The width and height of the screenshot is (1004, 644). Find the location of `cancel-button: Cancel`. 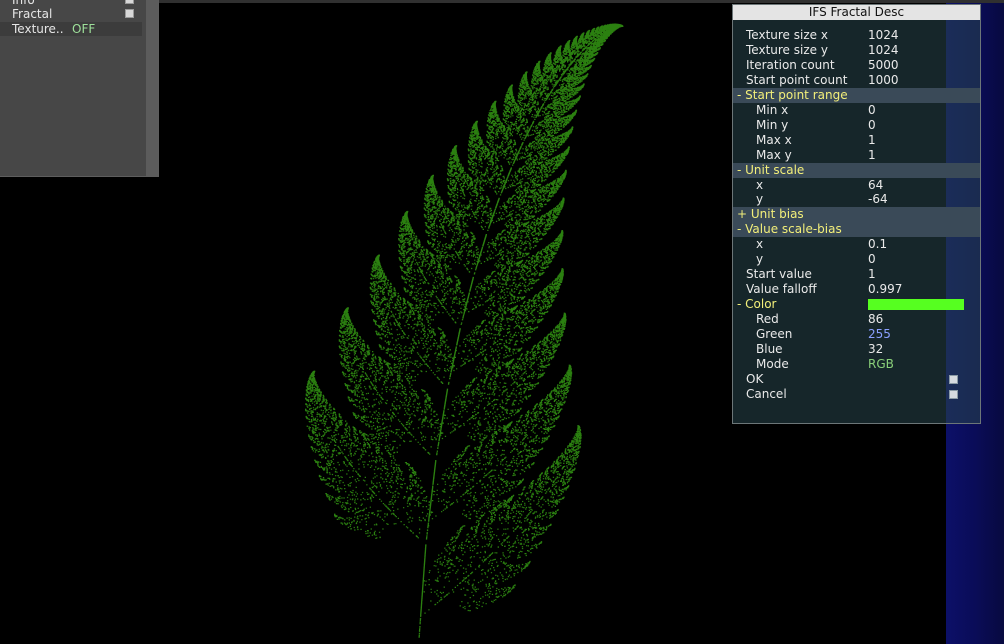

cancel-button: Cancel is located at coordinates (856, 394).